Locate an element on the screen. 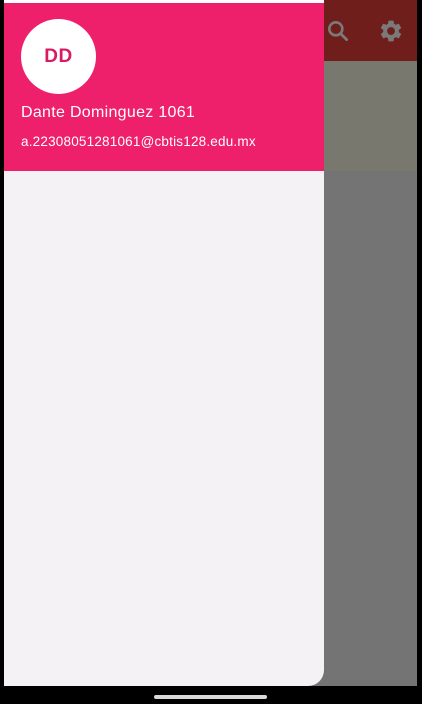 This screenshot has width=422, height=704. gesture-navigation-bar is located at coordinates (210, 697).